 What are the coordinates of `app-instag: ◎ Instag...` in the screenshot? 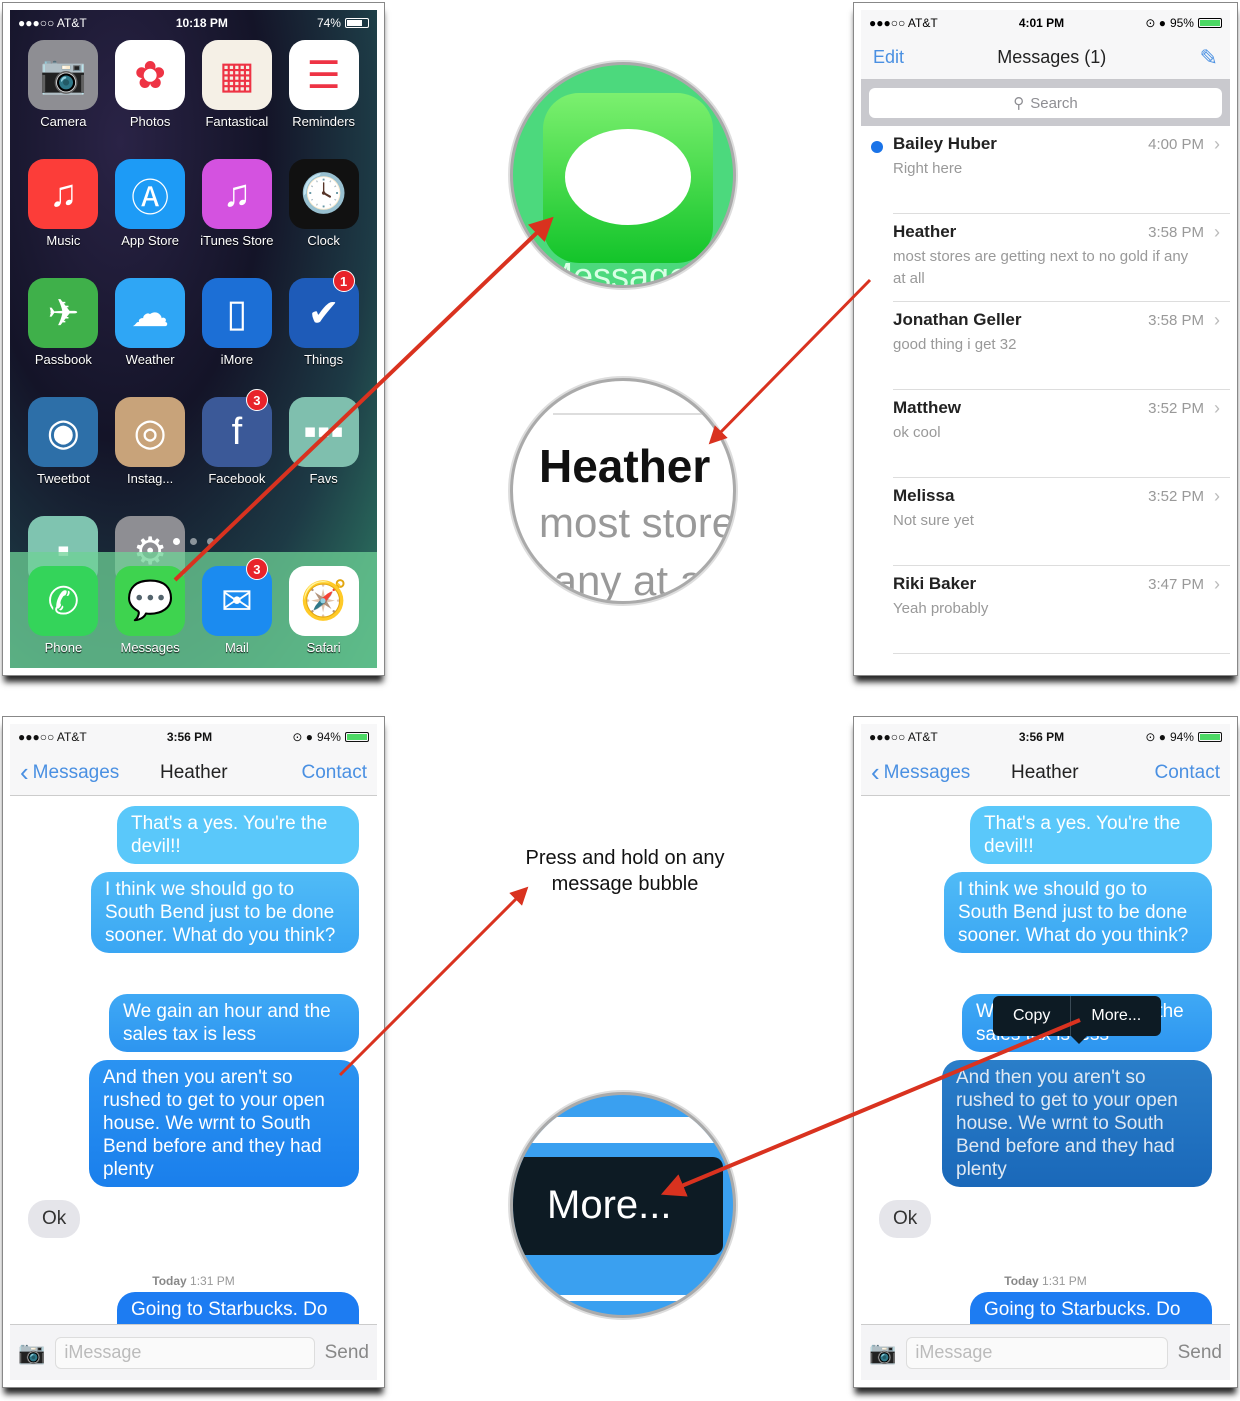 It's located at (150, 441).